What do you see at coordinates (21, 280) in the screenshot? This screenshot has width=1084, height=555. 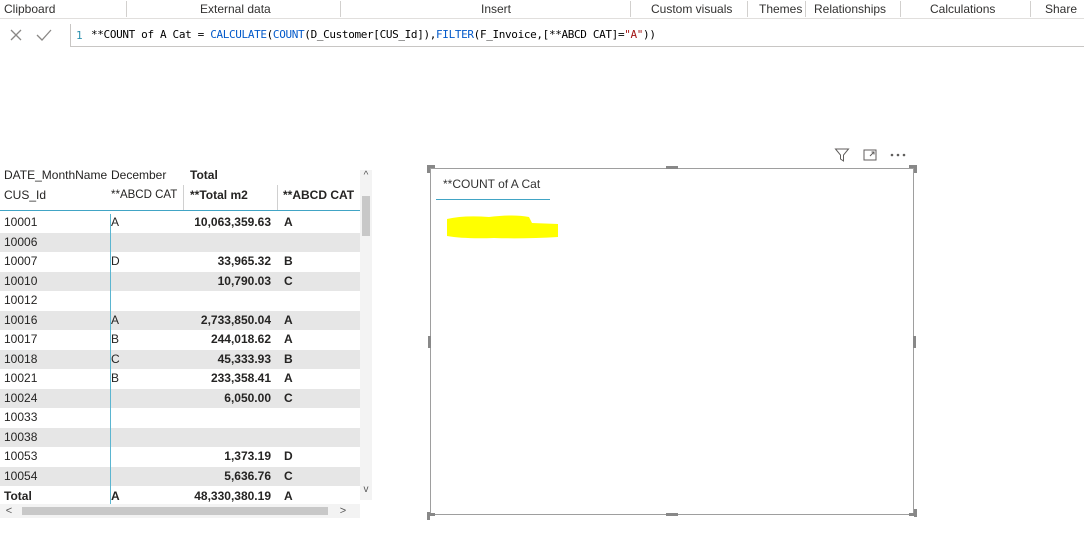 I see `cell-cus-id: 10010` at bounding box center [21, 280].